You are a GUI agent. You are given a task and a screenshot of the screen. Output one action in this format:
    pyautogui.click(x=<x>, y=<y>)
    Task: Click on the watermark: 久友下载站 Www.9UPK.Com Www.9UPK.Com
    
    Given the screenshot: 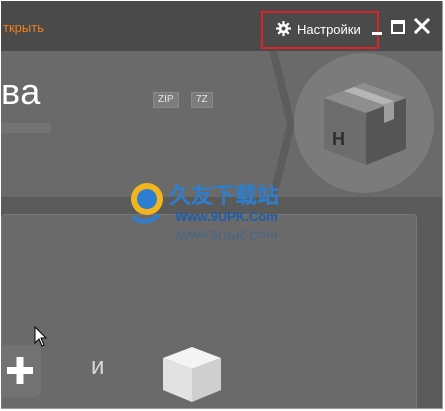 What is the action you would take?
    pyautogui.click(x=220, y=210)
    